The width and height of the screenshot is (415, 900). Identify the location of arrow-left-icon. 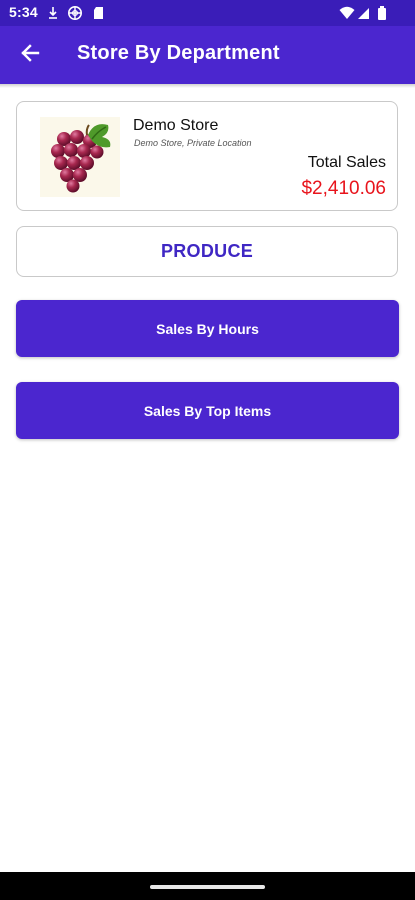
(30, 55).